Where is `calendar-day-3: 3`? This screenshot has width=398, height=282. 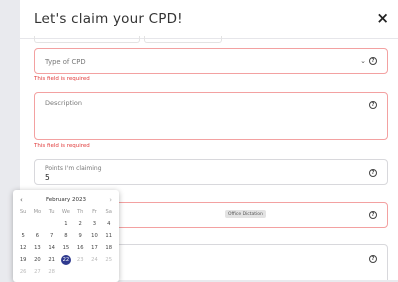 calendar-day-3: 3 is located at coordinates (94, 224).